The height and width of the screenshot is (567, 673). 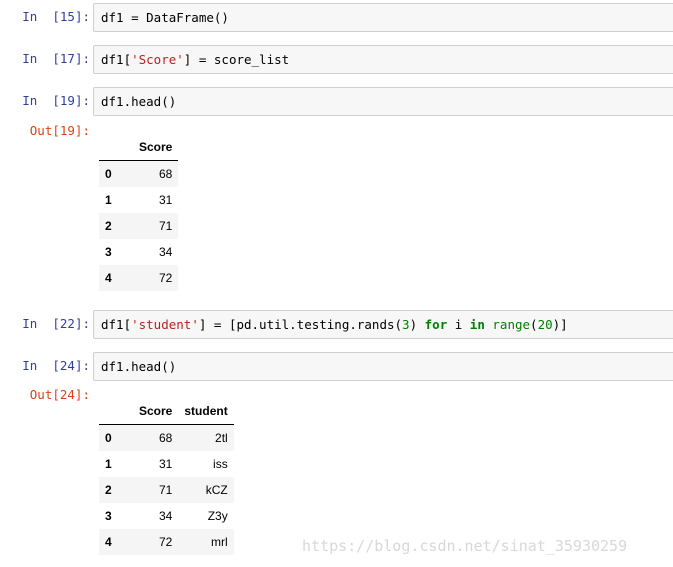 I want to click on table-row: 4 72, so click(x=139, y=278).